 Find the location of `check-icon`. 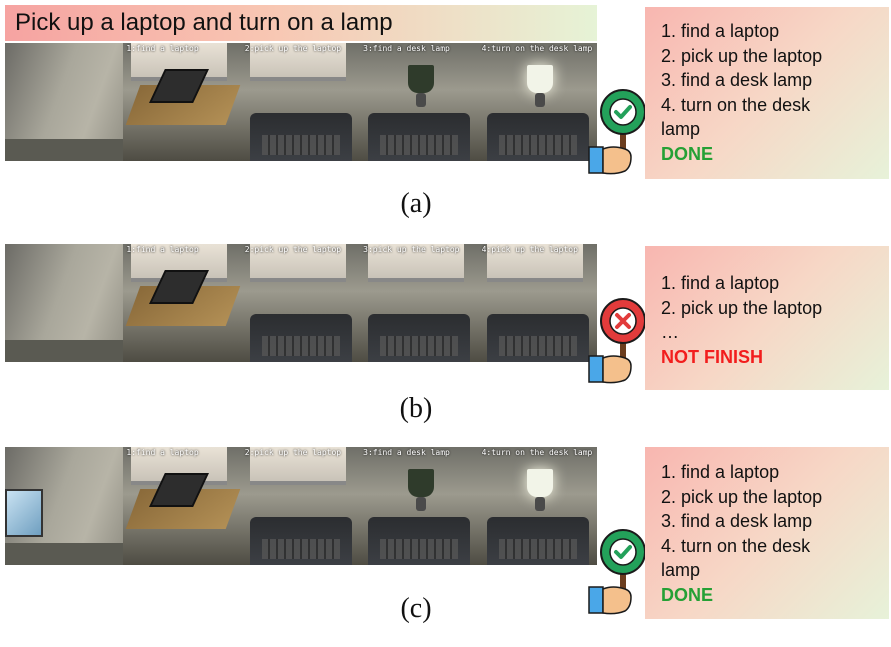

check-icon is located at coordinates (617, 132).